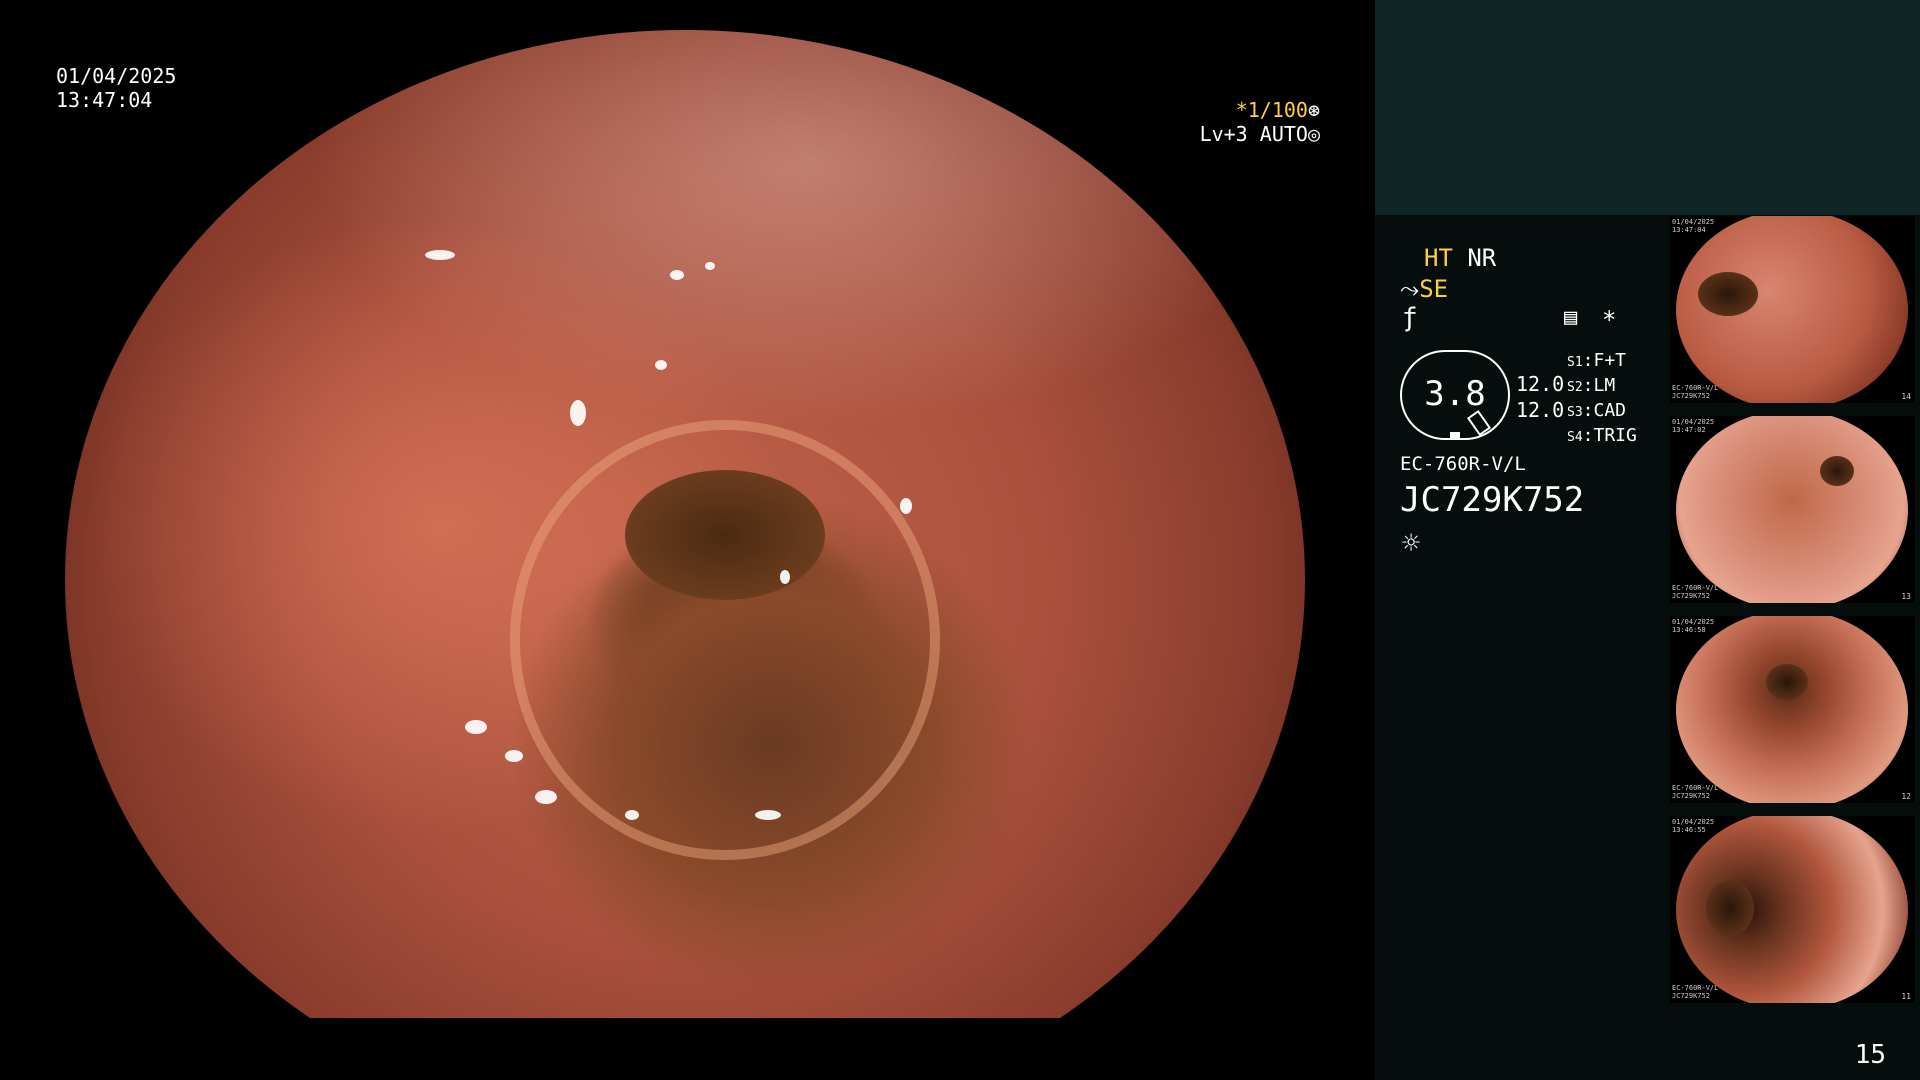  Describe the element at coordinates (1410, 318) in the screenshot. I see `filter-icon: ƒ` at that location.